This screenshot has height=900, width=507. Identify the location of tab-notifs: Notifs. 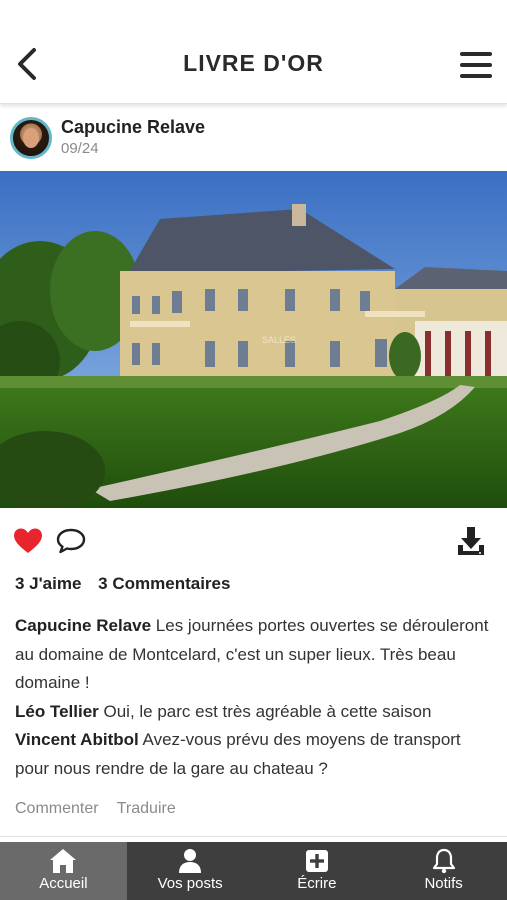
(443, 871).